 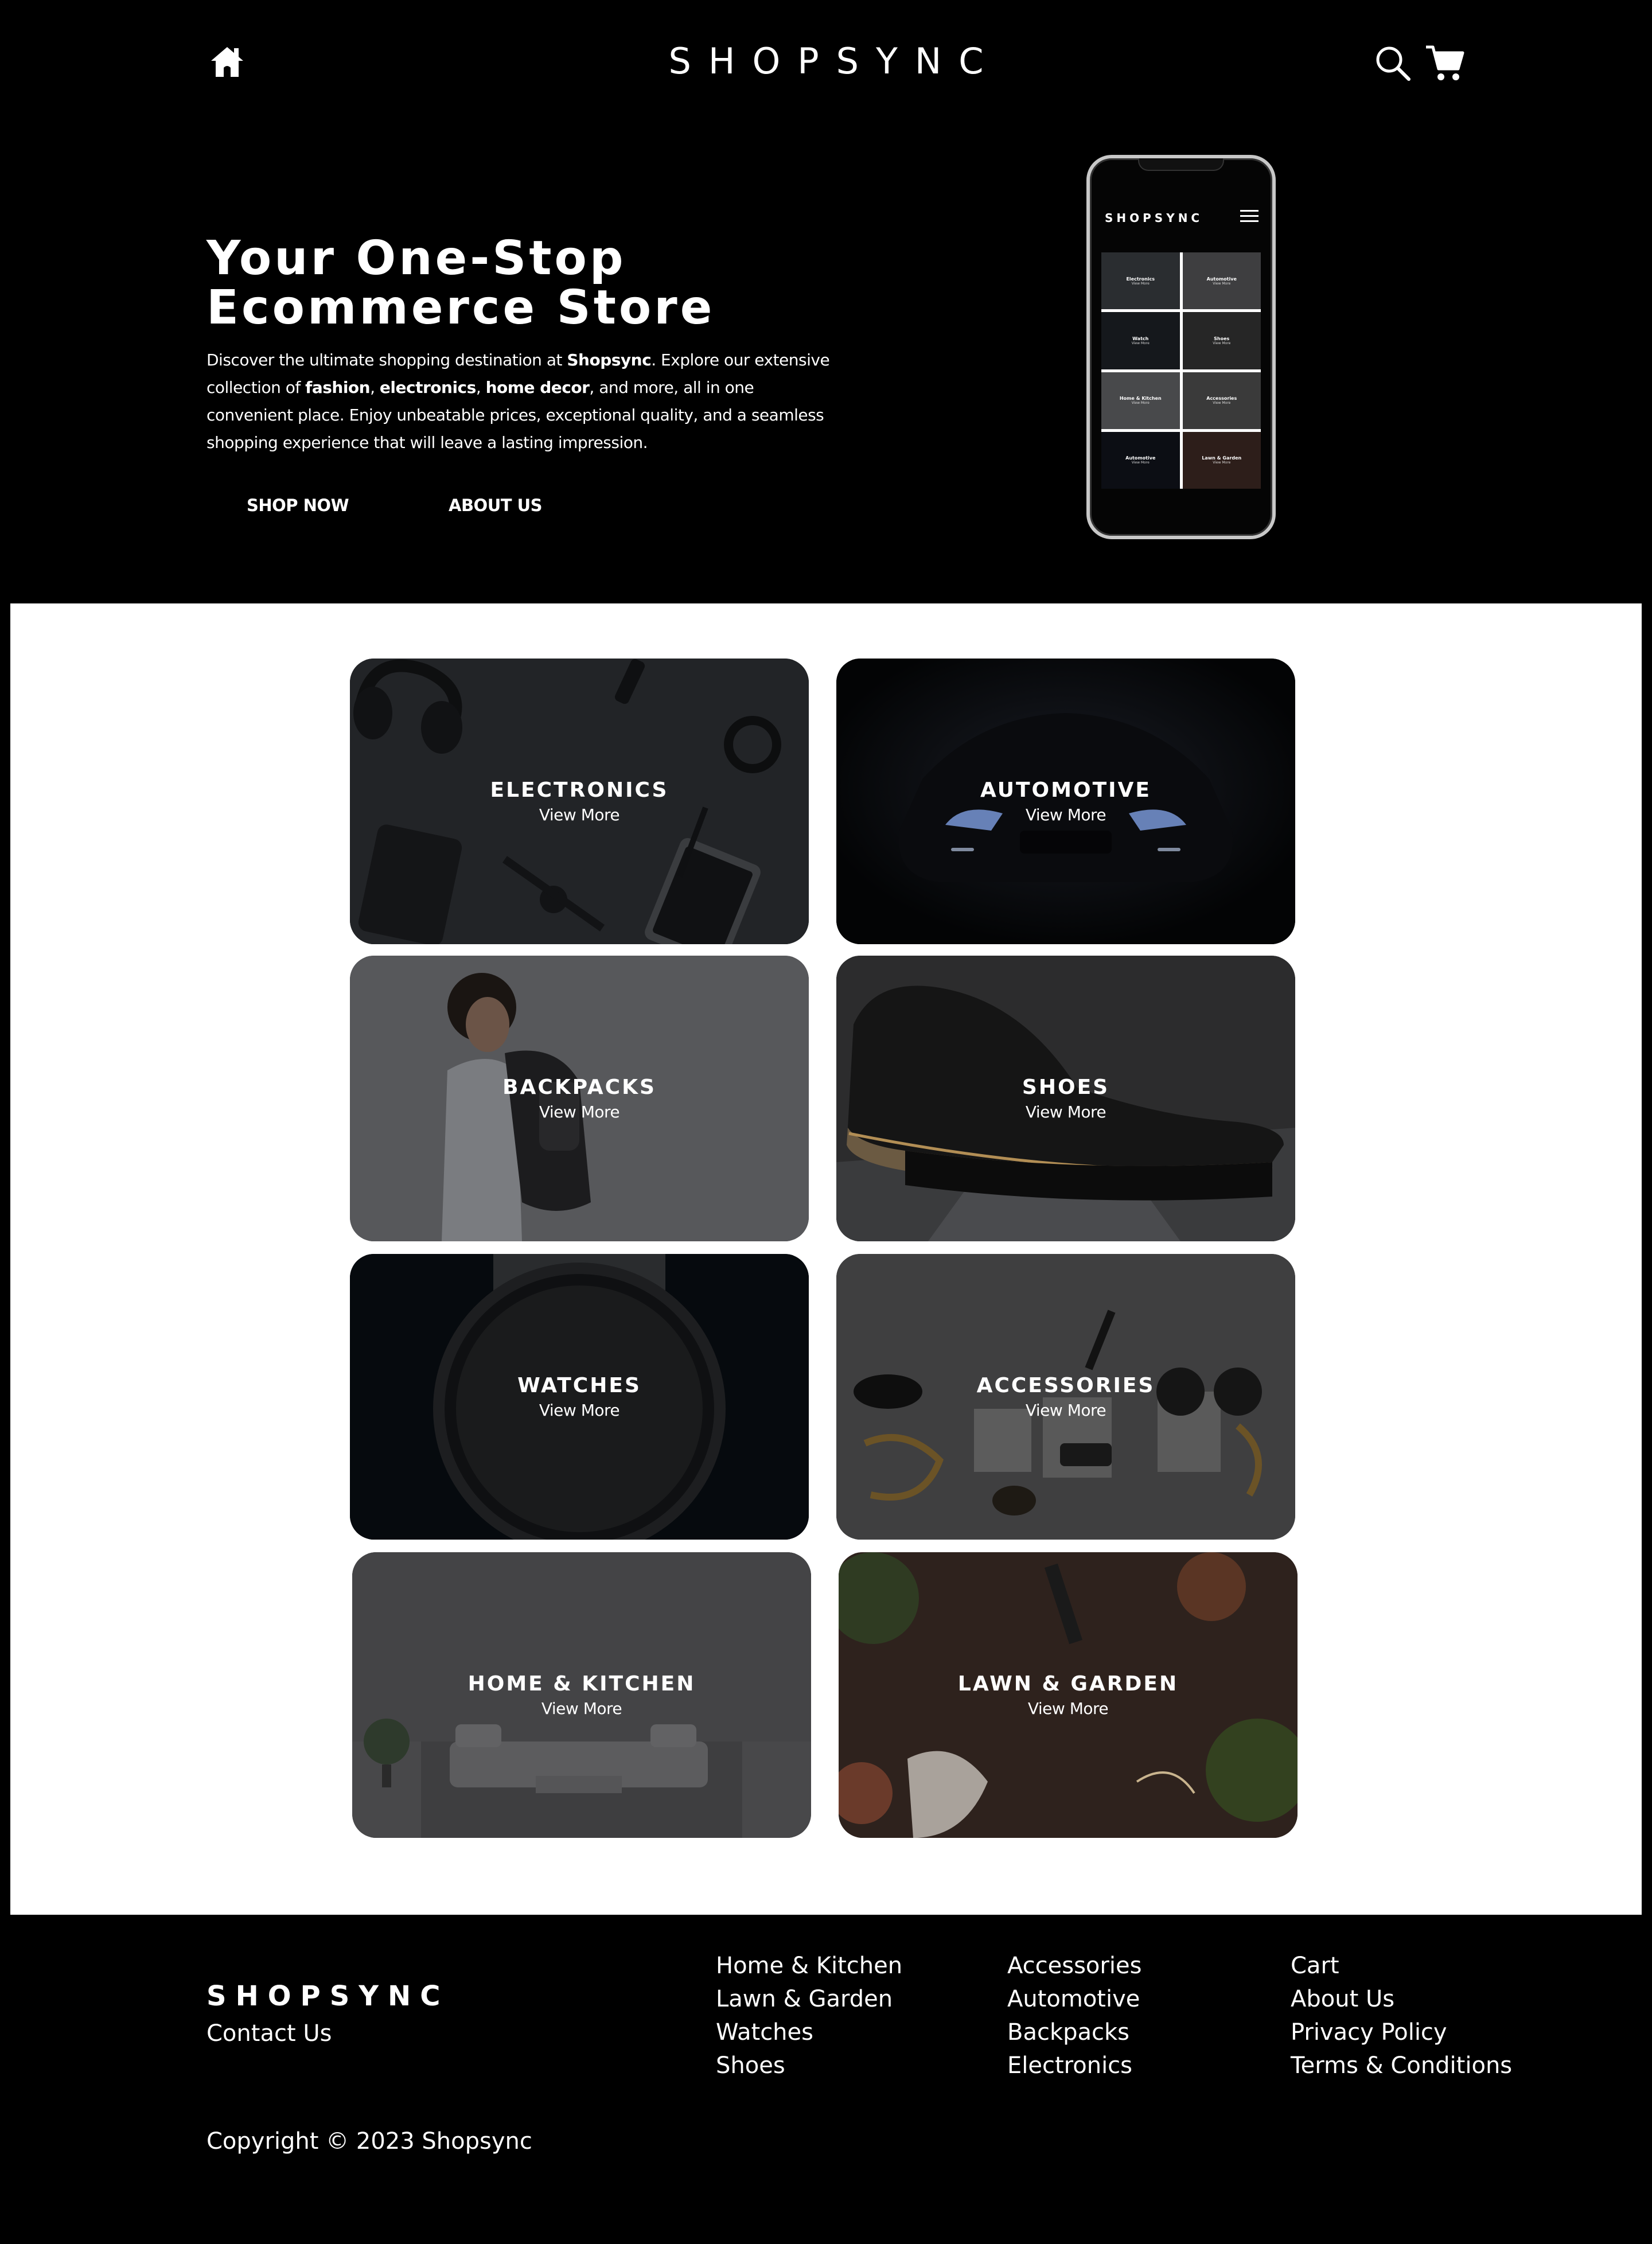 What do you see at coordinates (1066, 1087) in the screenshot?
I see `category-title: SHOES` at bounding box center [1066, 1087].